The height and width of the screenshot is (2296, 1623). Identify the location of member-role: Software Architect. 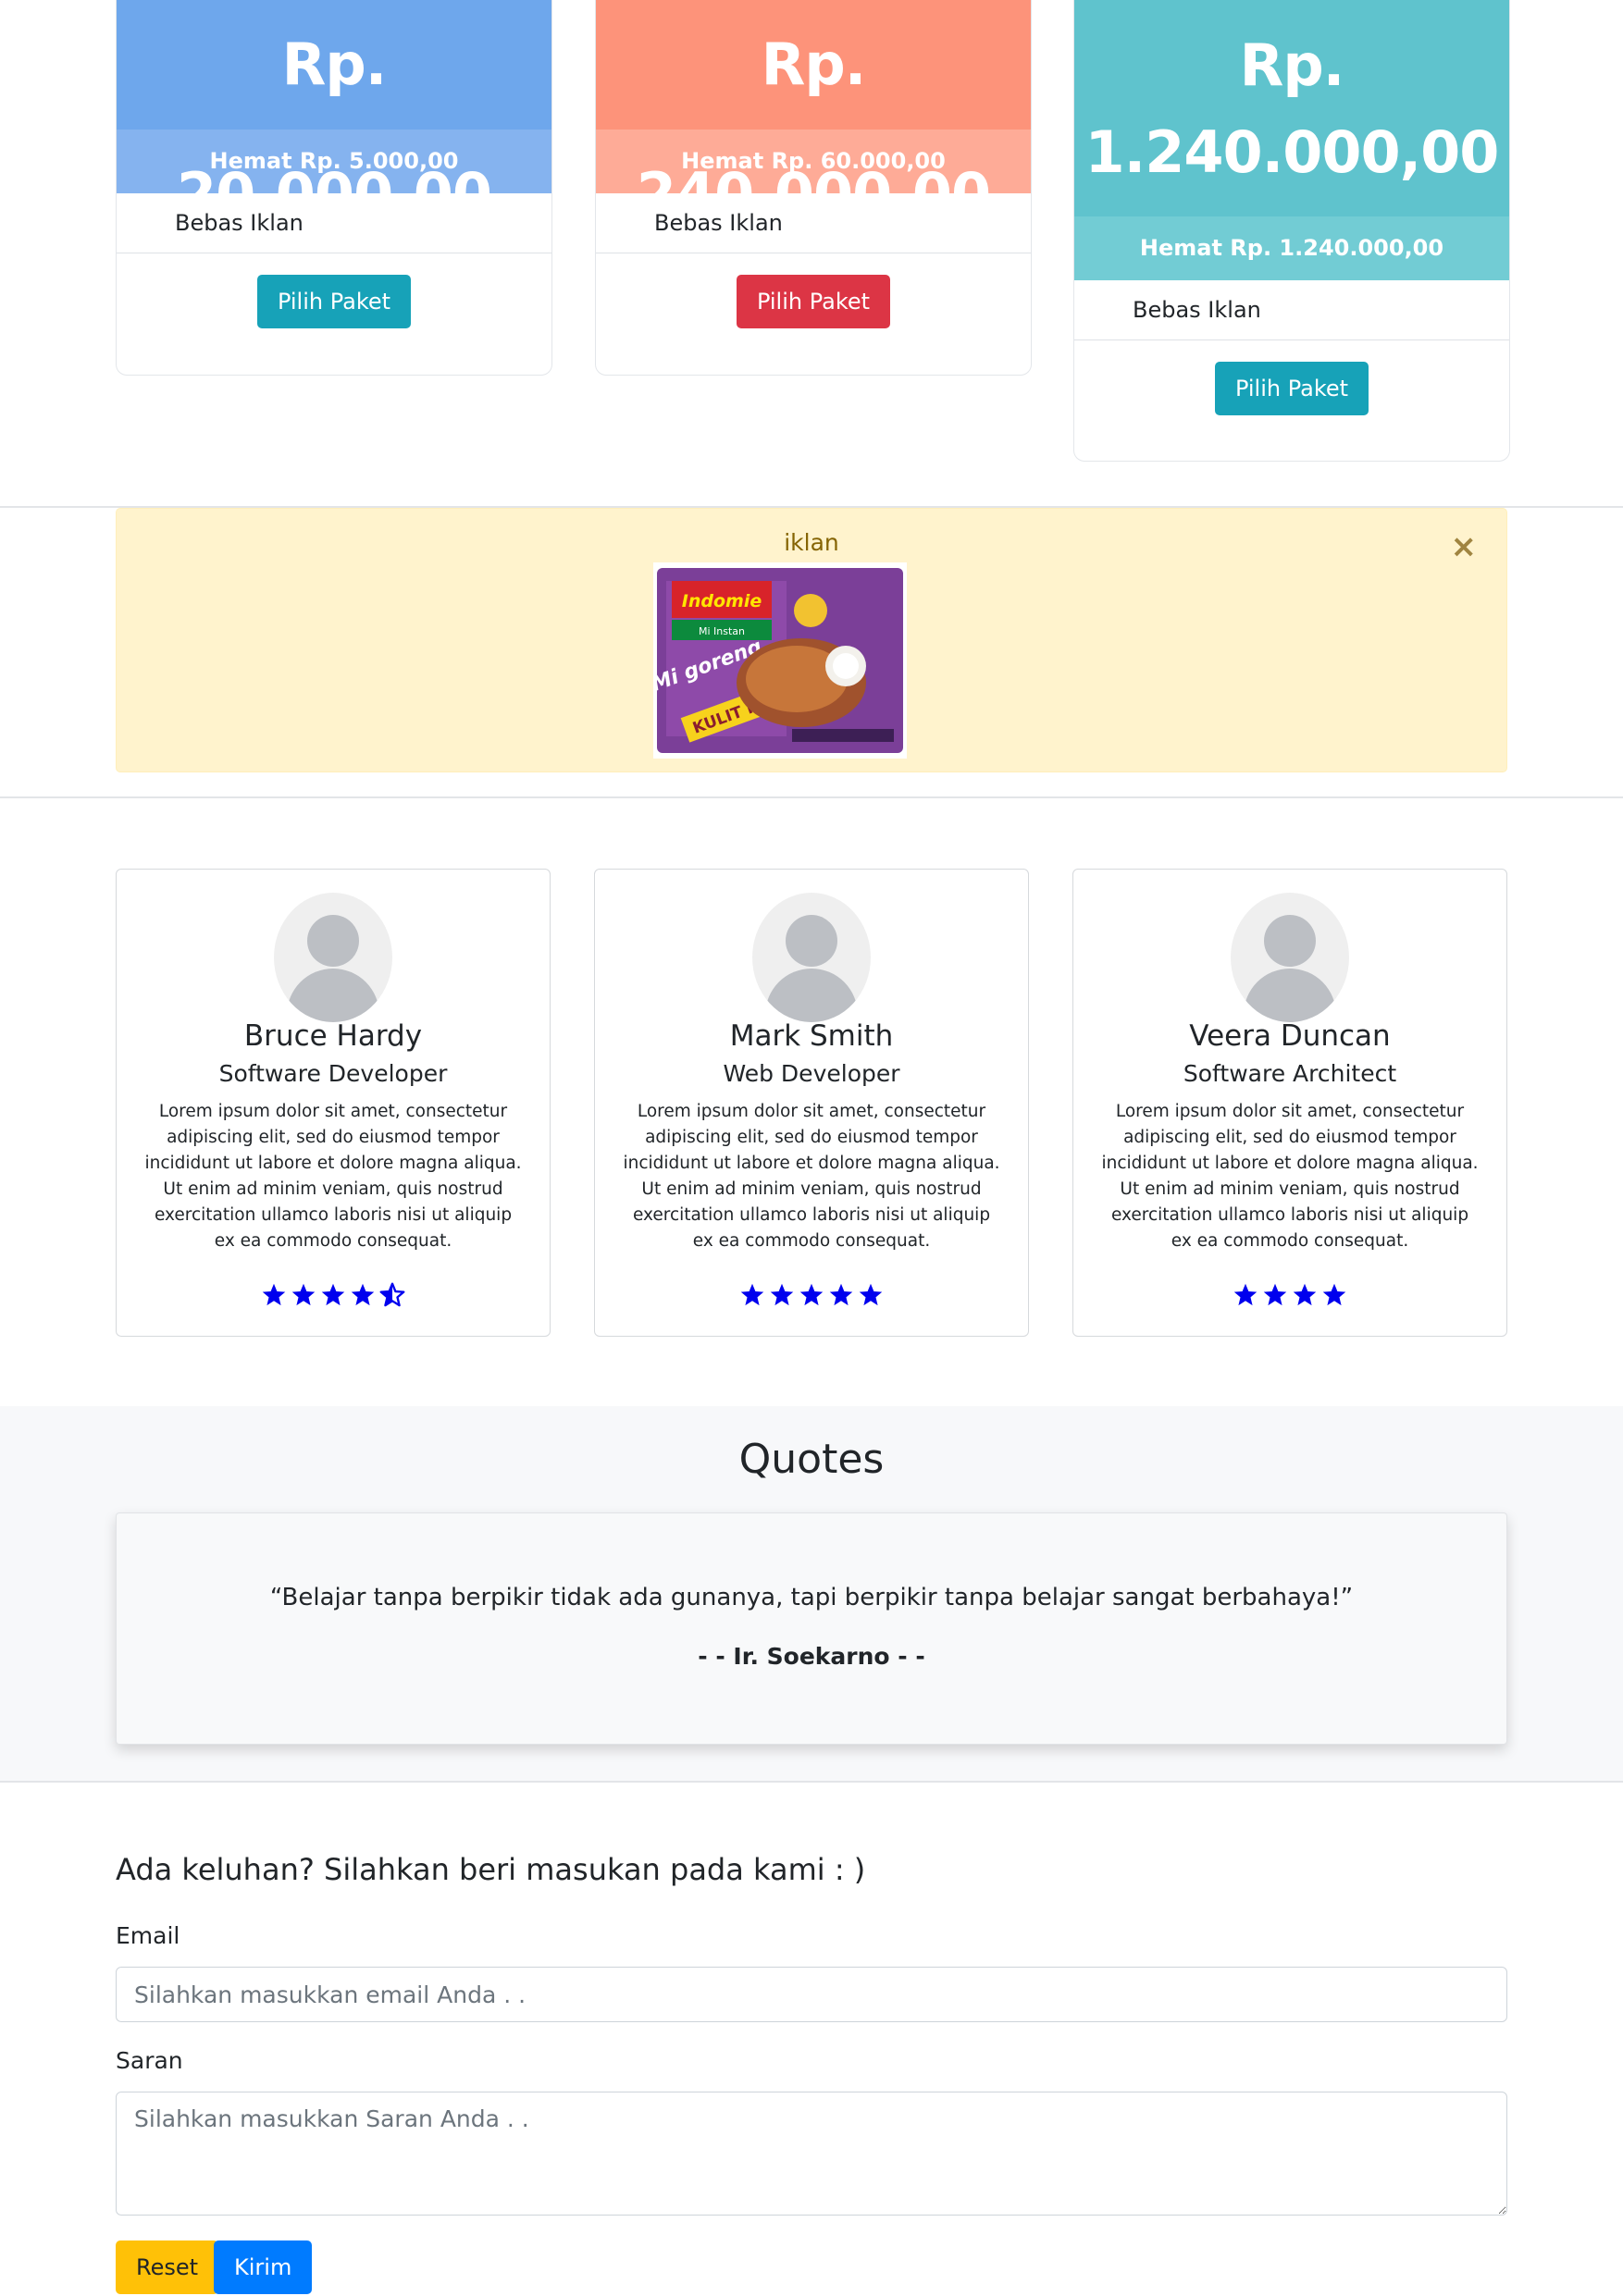
(1290, 1073).